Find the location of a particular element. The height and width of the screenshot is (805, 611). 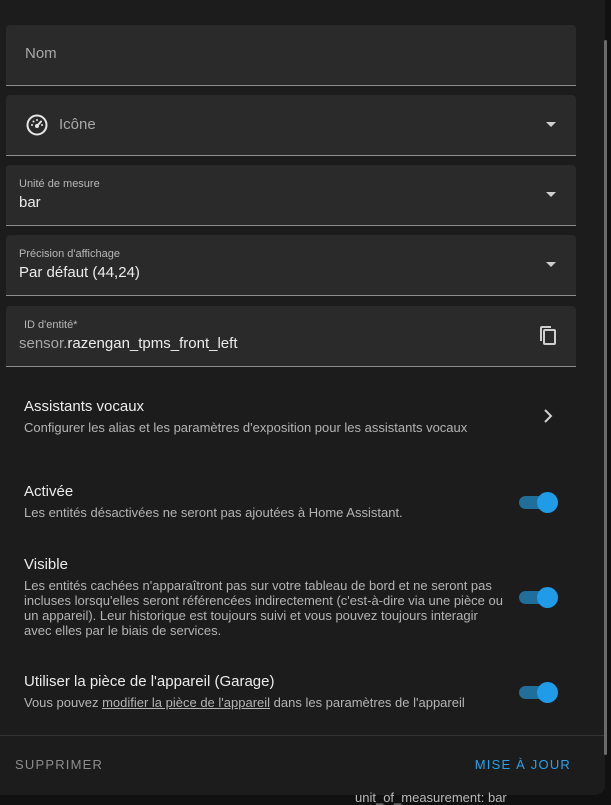

name-field: Nom is located at coordinates (291, 55).